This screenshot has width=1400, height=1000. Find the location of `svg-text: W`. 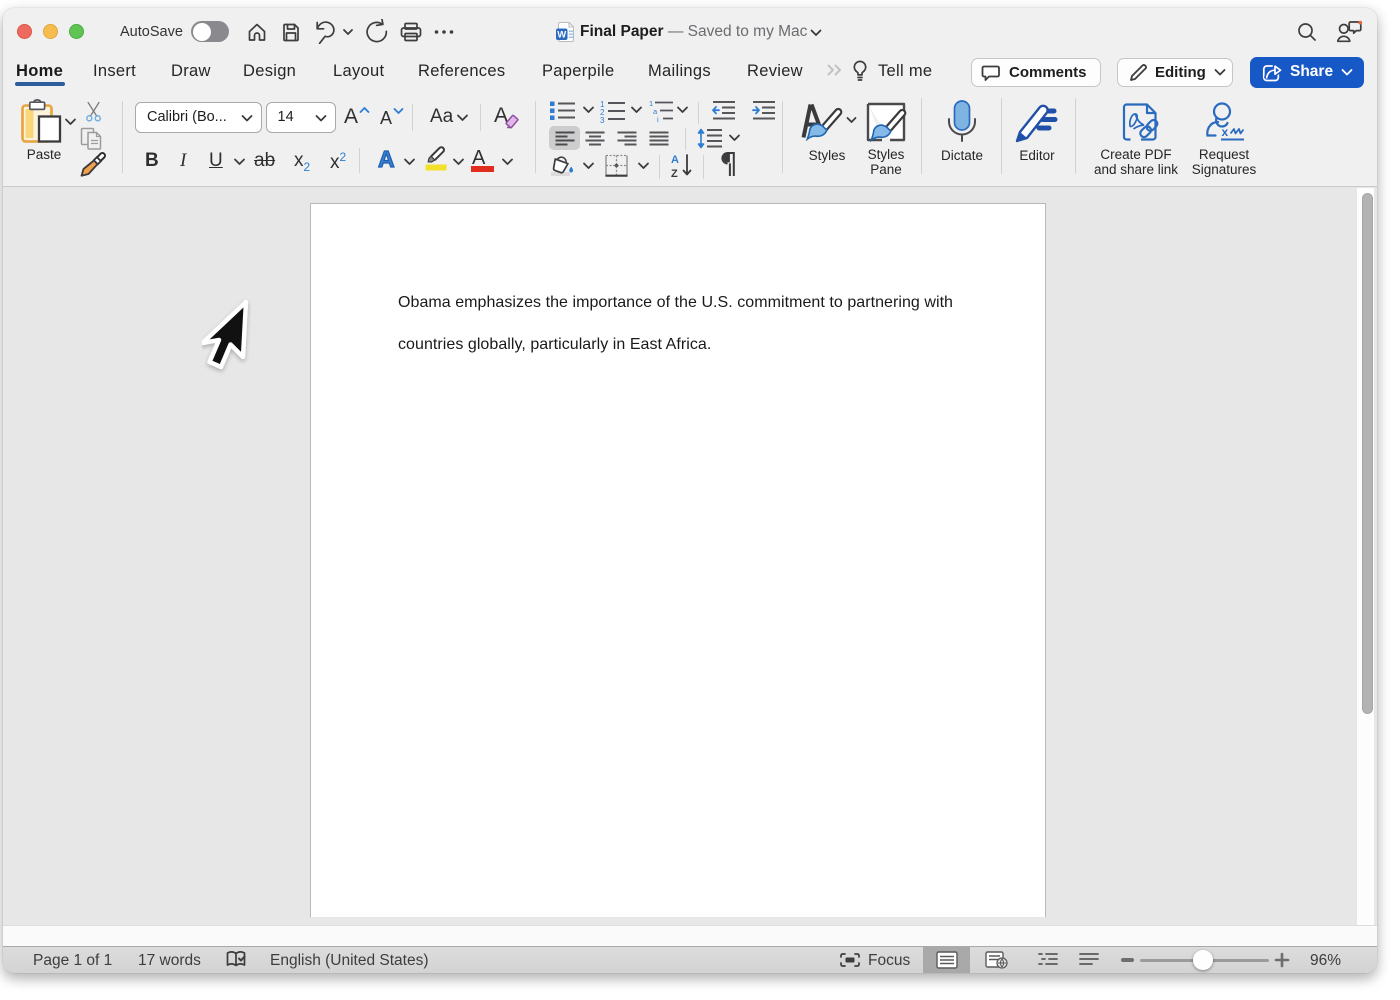

svg-text: W is located at coordinates (561, 35).